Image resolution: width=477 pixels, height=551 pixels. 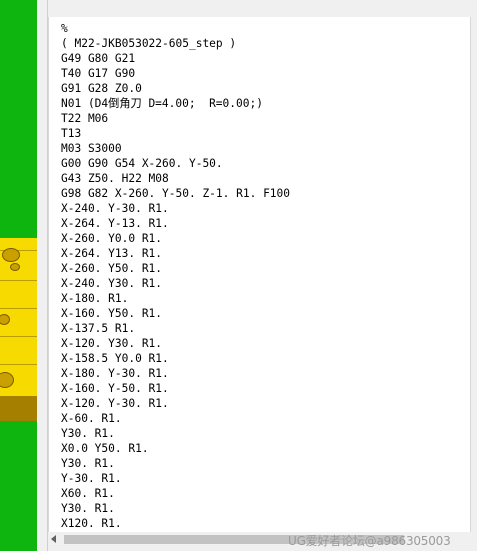 What do you see at coordinates (115, 373) in the screenshot?
I see `code-line: X-180. Y-30. R1.` at bounding box center [115, 373].